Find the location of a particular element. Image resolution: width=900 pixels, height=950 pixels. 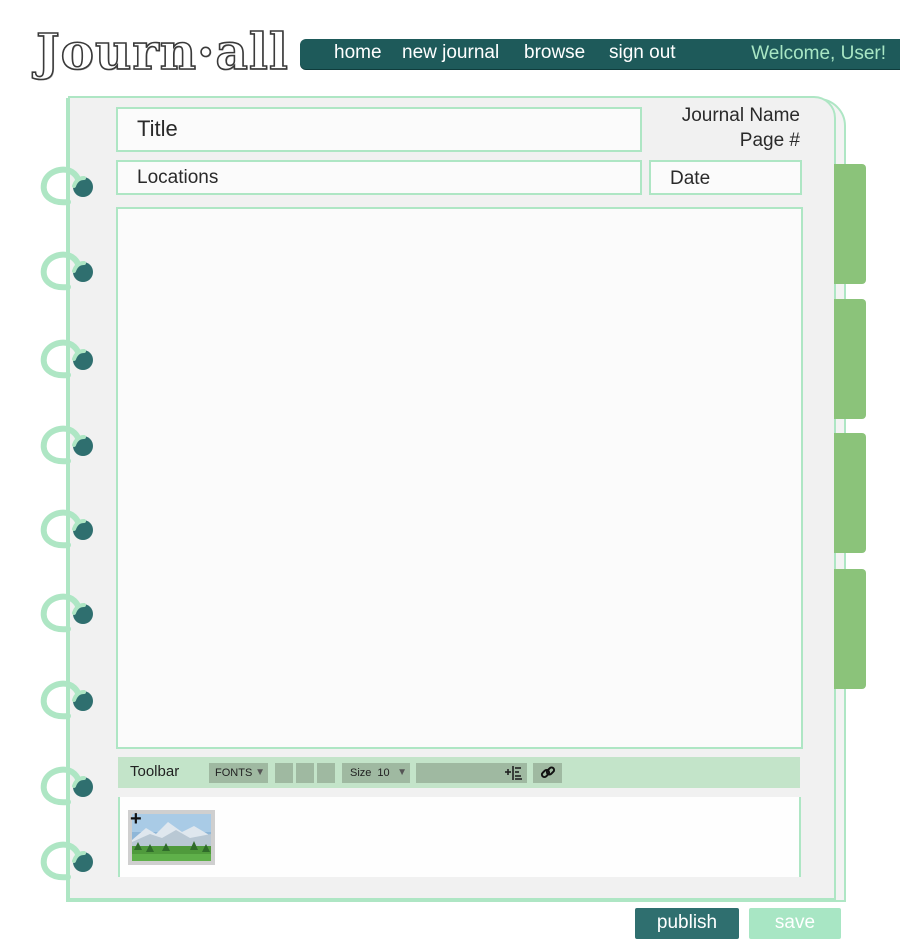

insert-link-button is located at coordinates (547, 773).